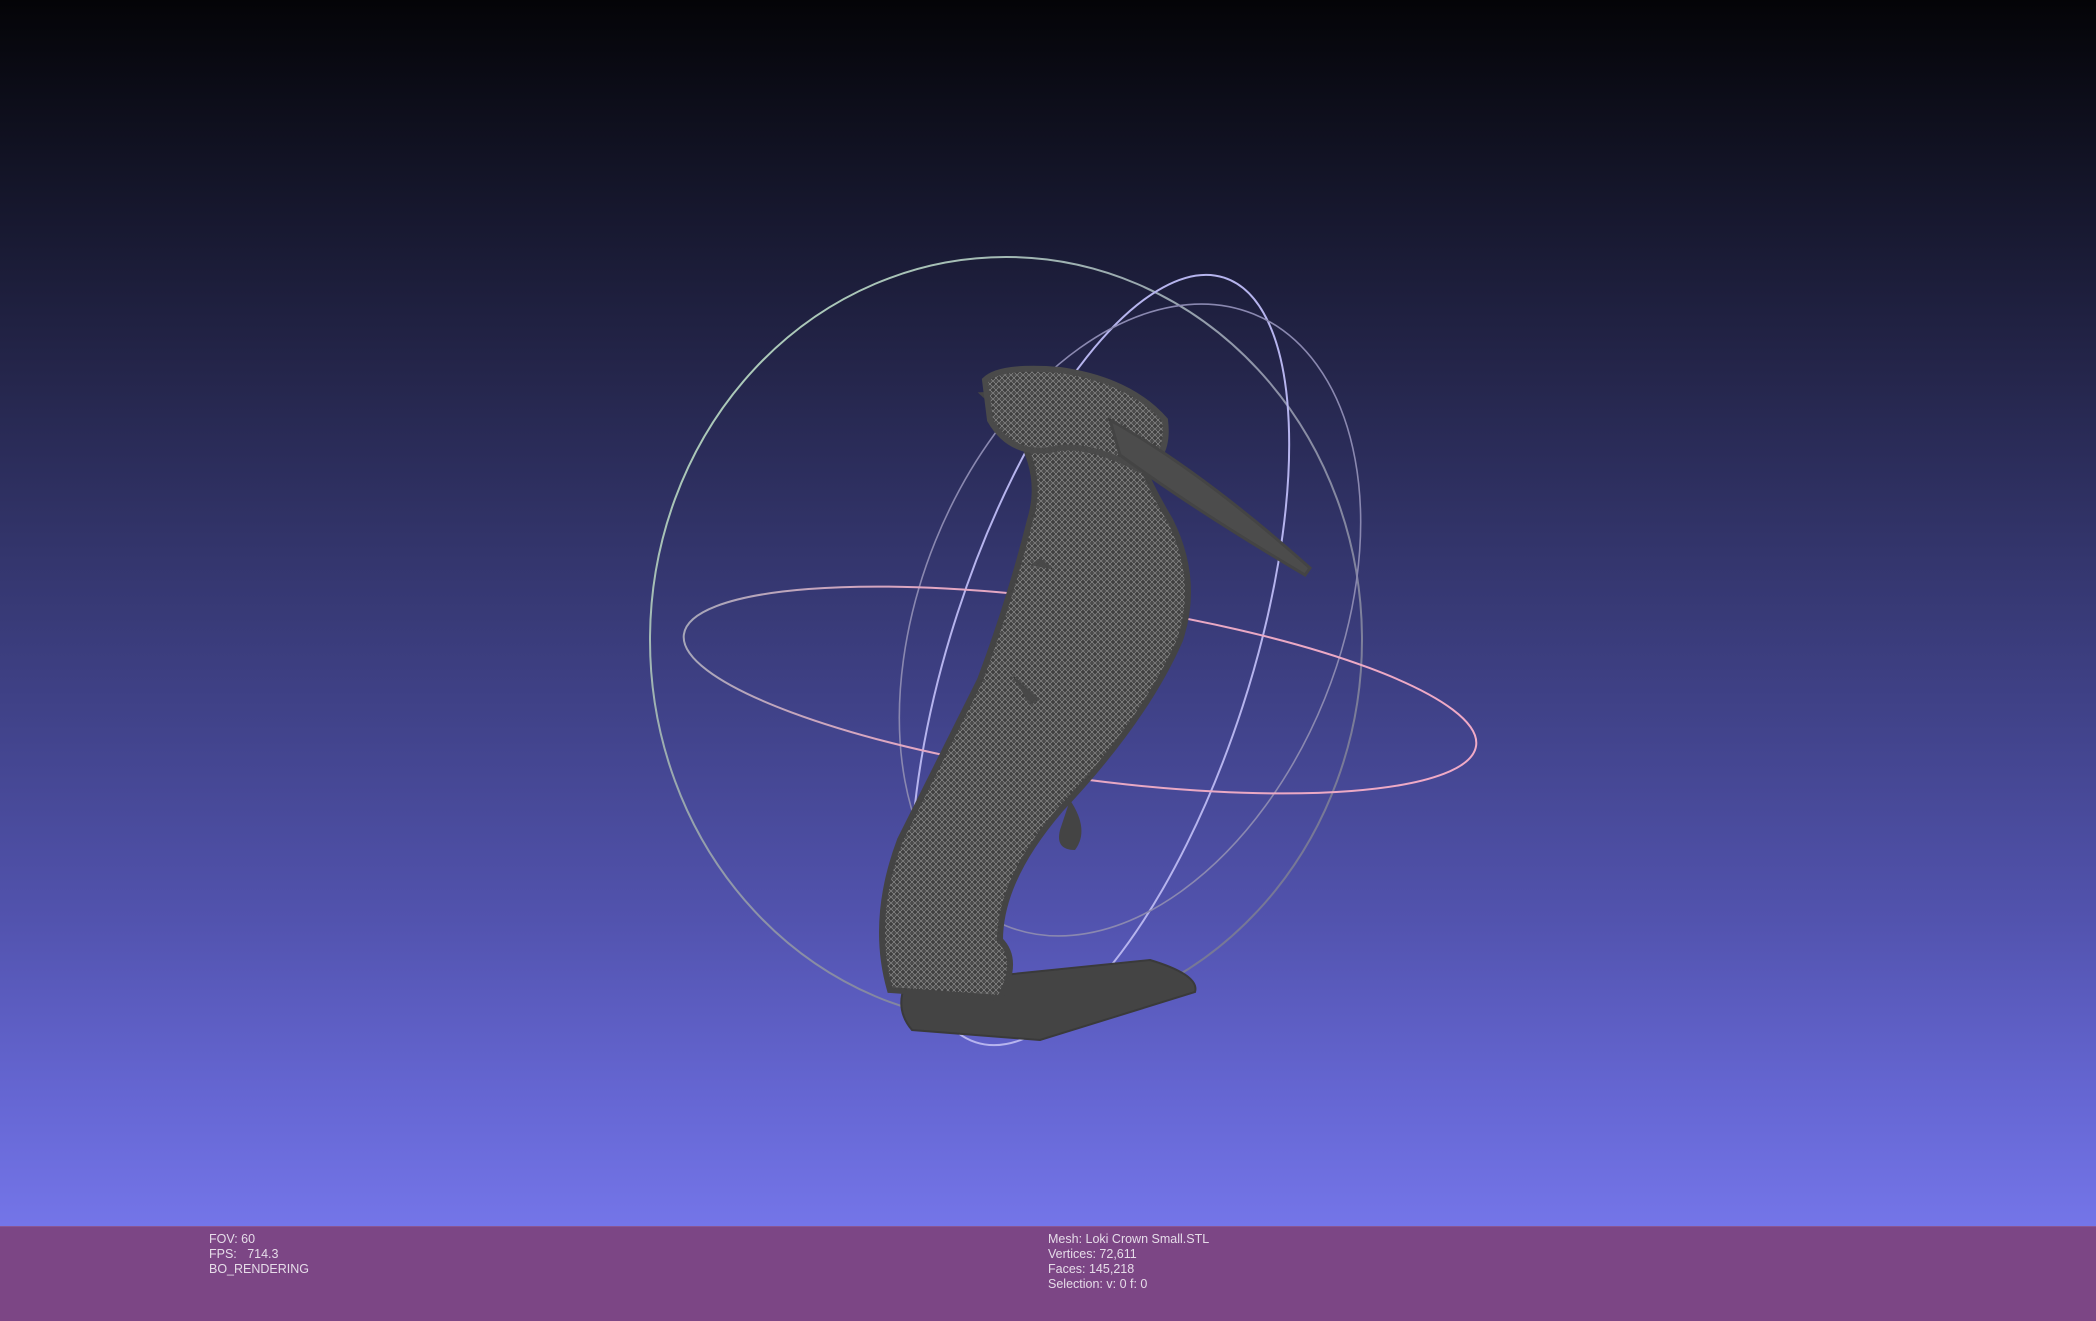 This screenshot has height=1321, width=2096. What do you see at coordinates (1092, 1254) in the screenshot?
I see `vertices-count-label: Vertices: 72,611` at bounding box center [1092, 1254].